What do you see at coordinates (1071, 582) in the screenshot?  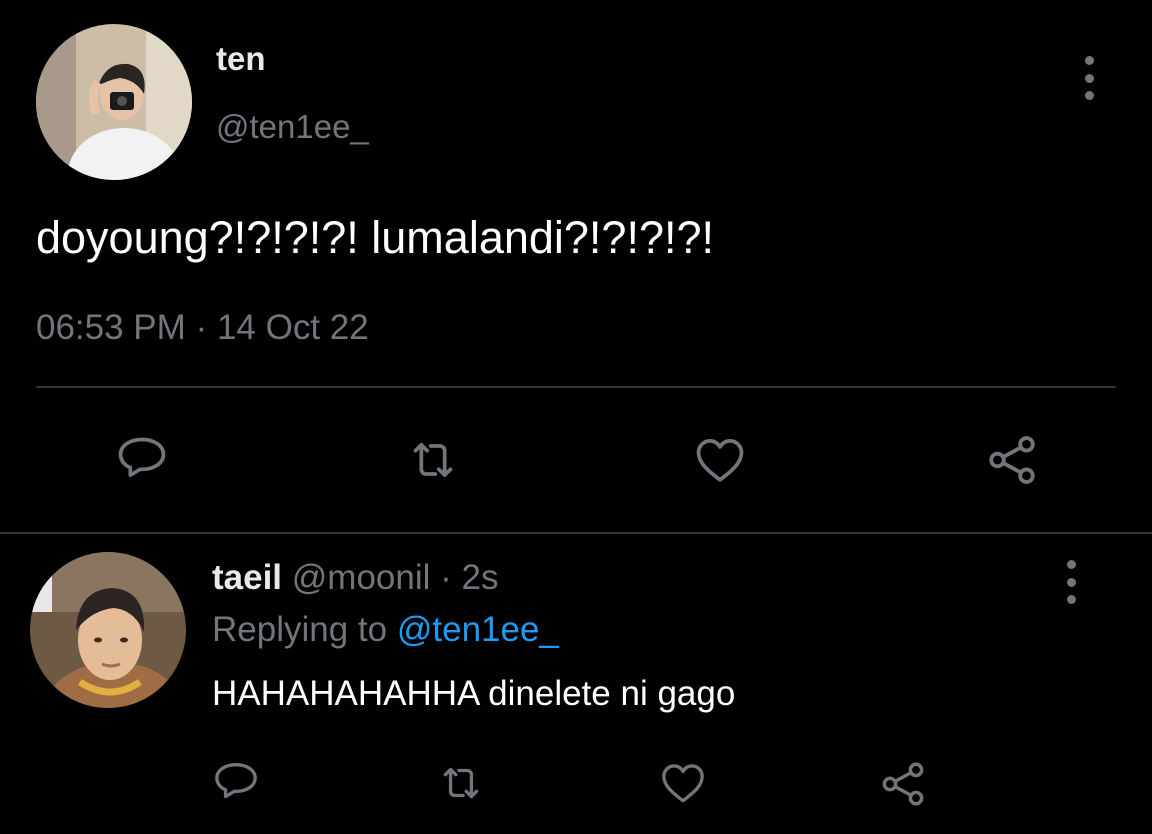 I see `reply-tweet-more-icon` at bounding box center [1071, 582].